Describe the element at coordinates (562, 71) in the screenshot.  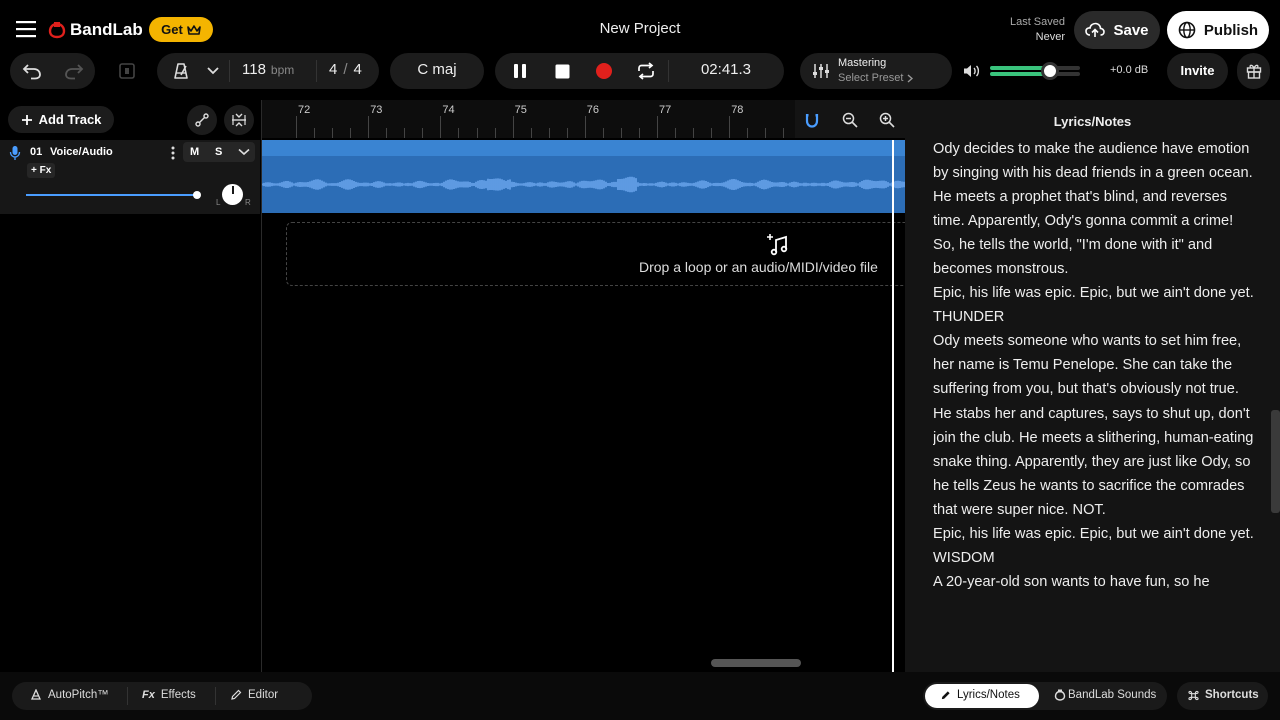
I see `stop-icon` at that location.